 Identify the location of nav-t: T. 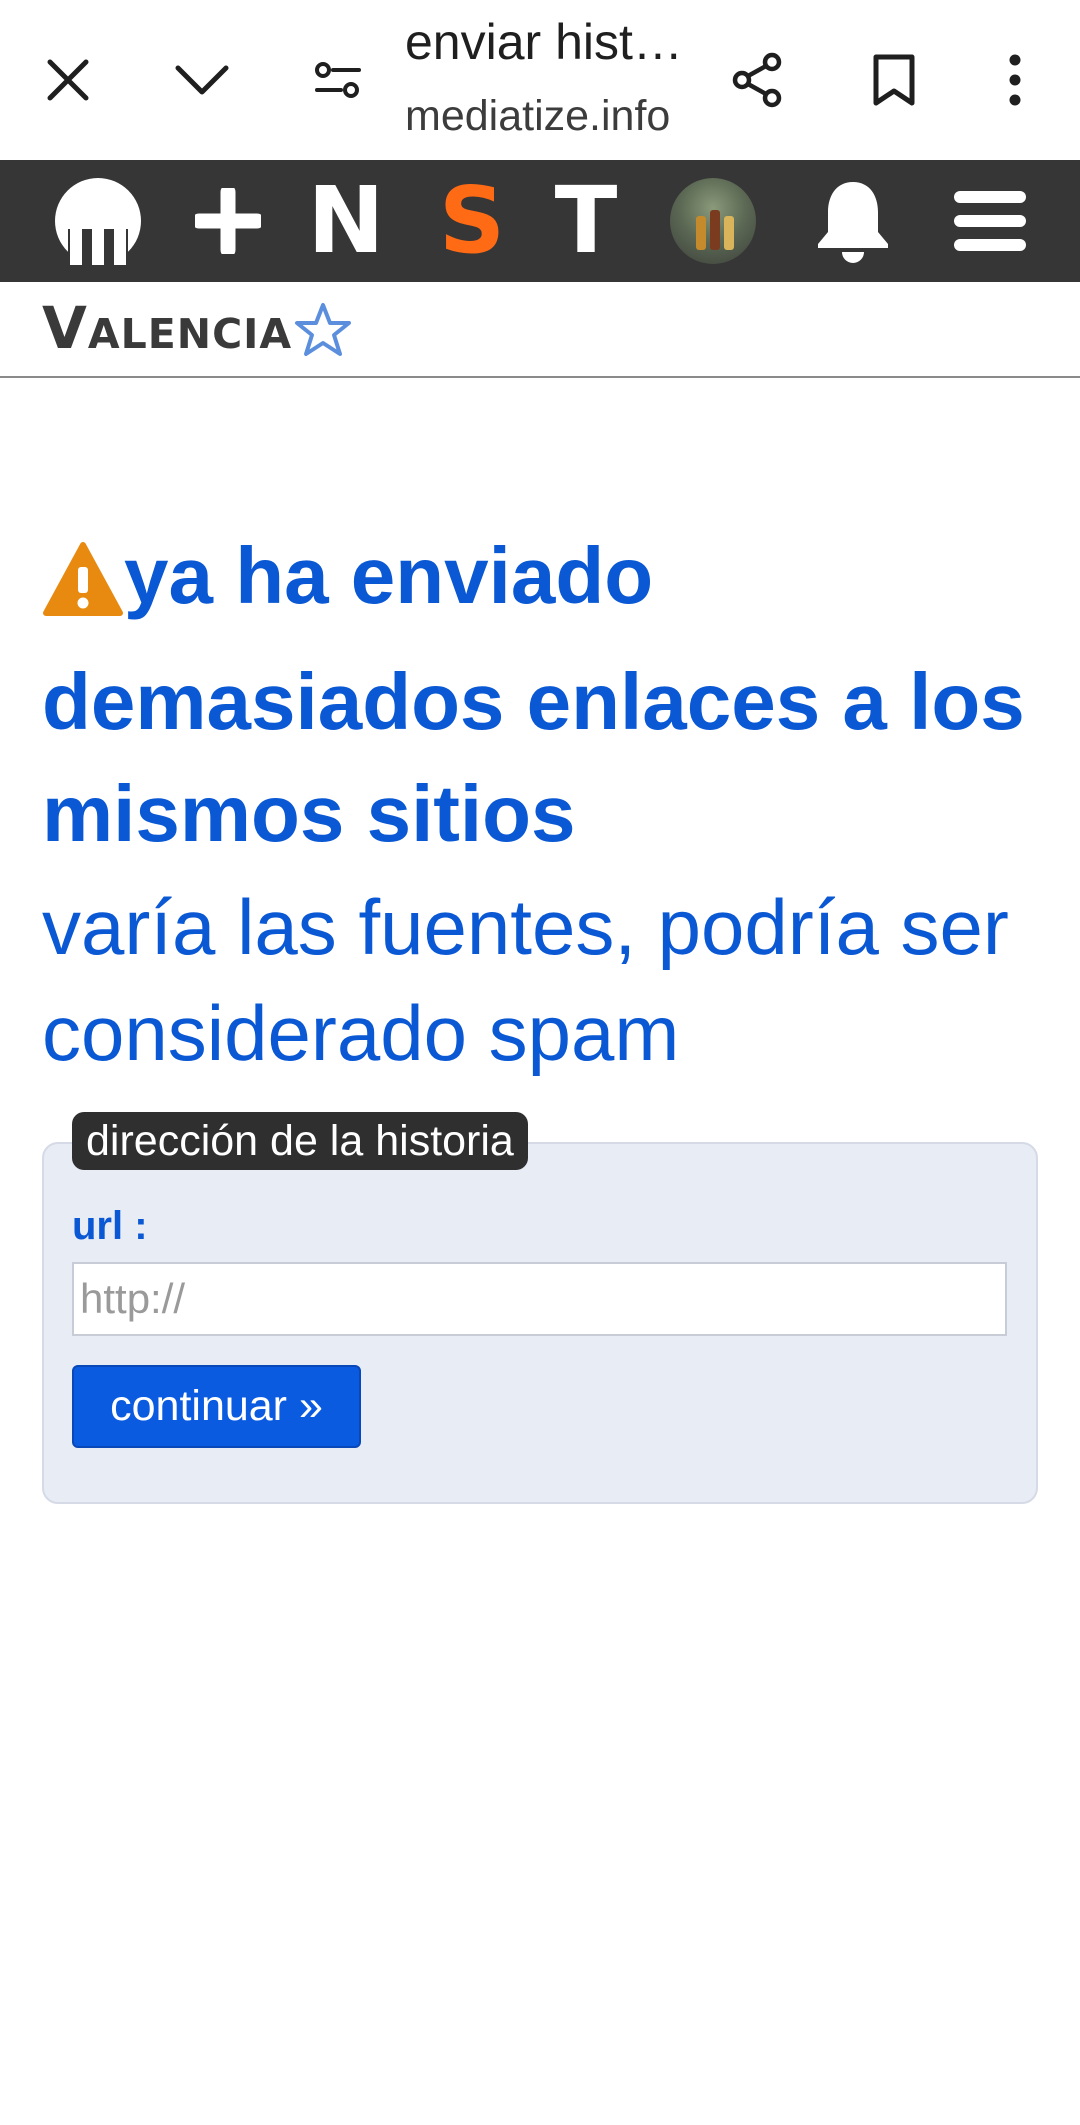
(586, 221).